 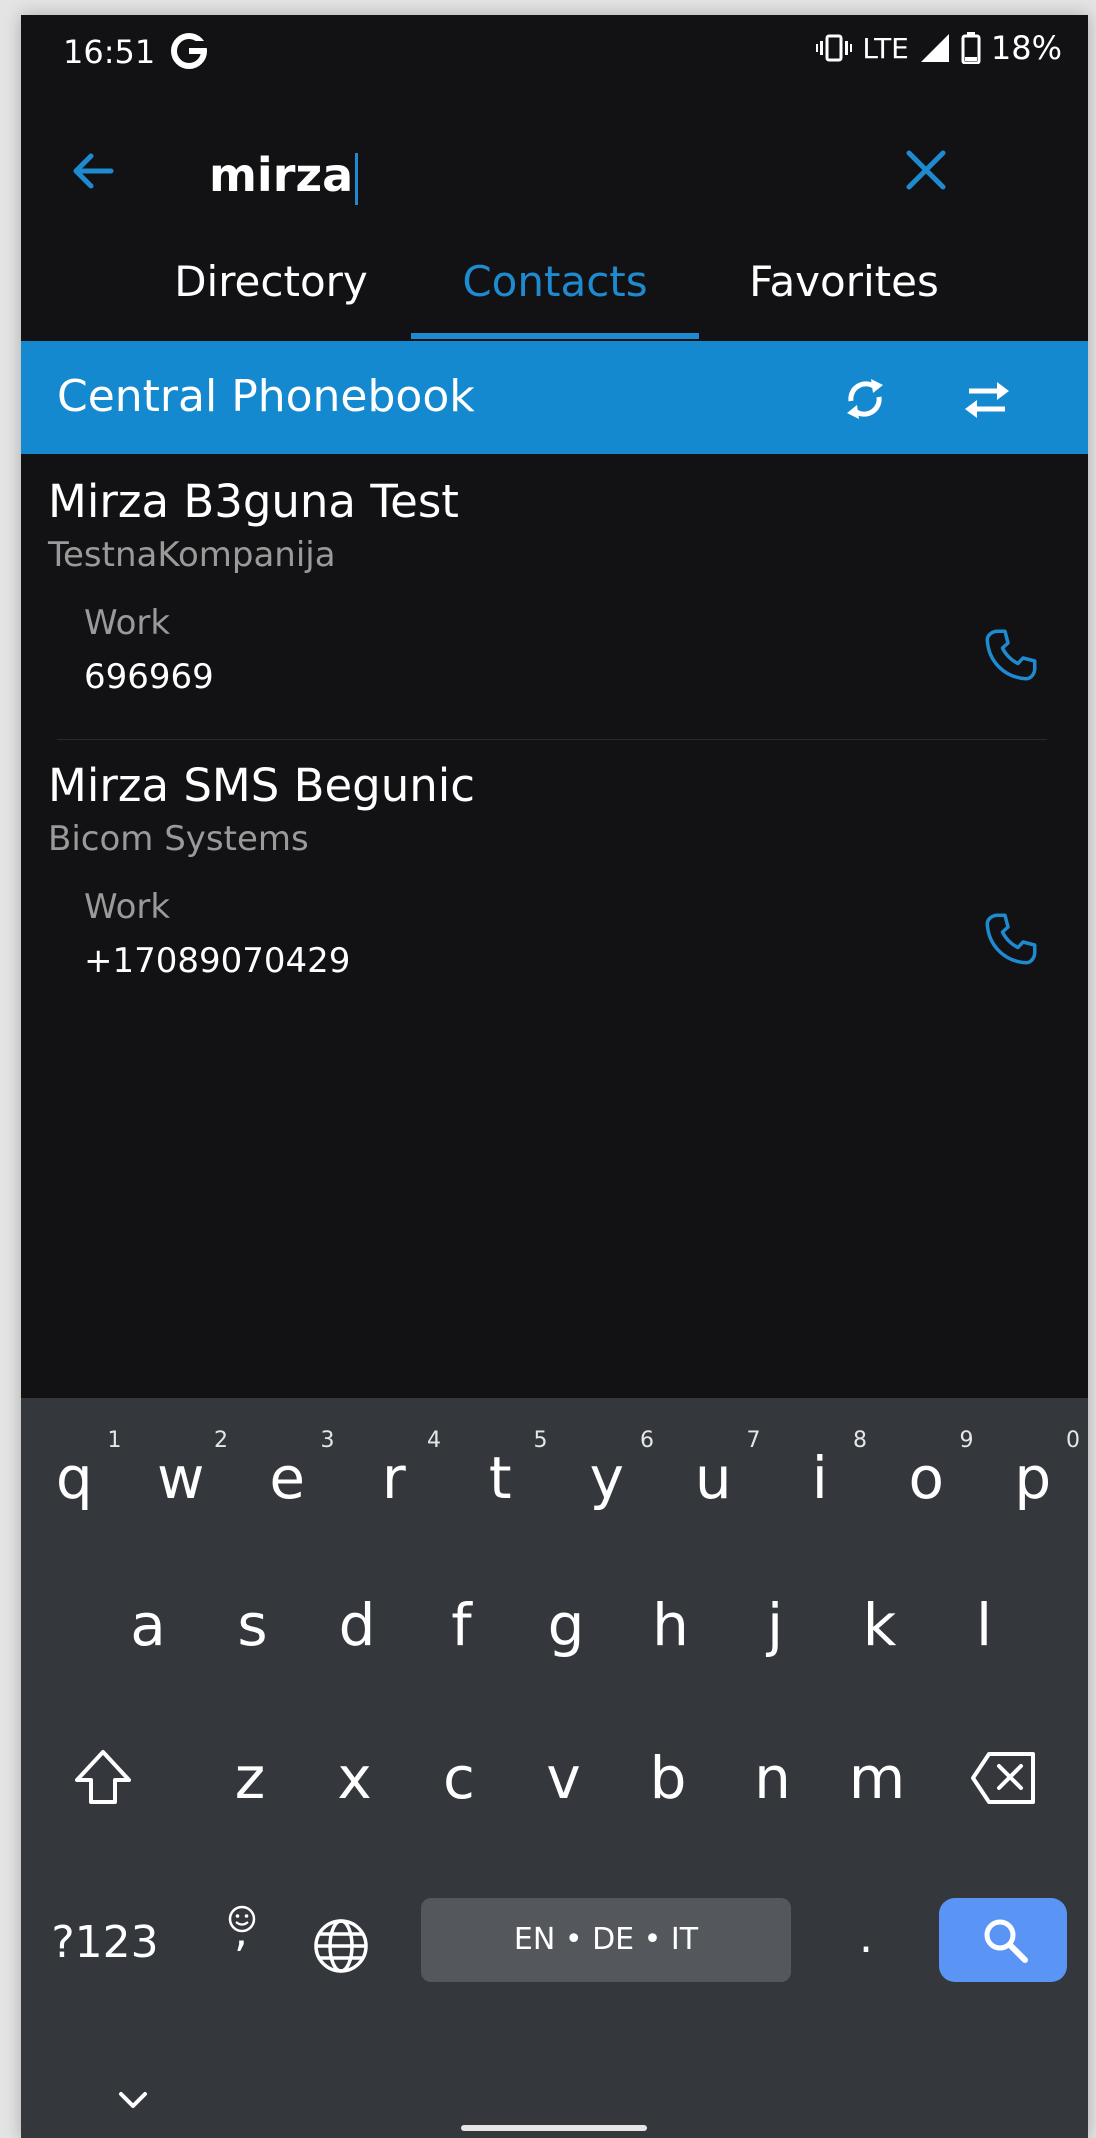 I want to click on gesture-handle, so click(x=554, y=2128).